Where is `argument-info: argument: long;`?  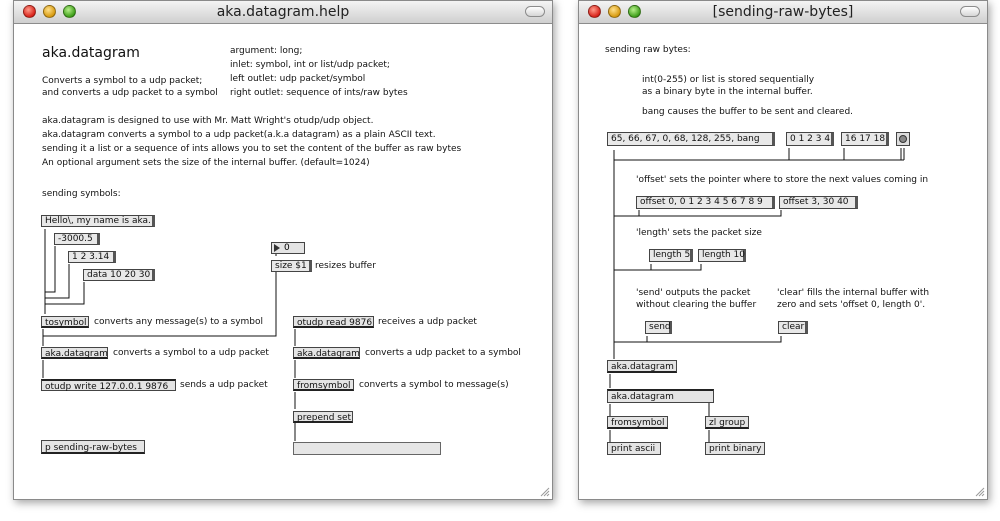
argument-info: argument: long; is located at coordinates (266, 51).